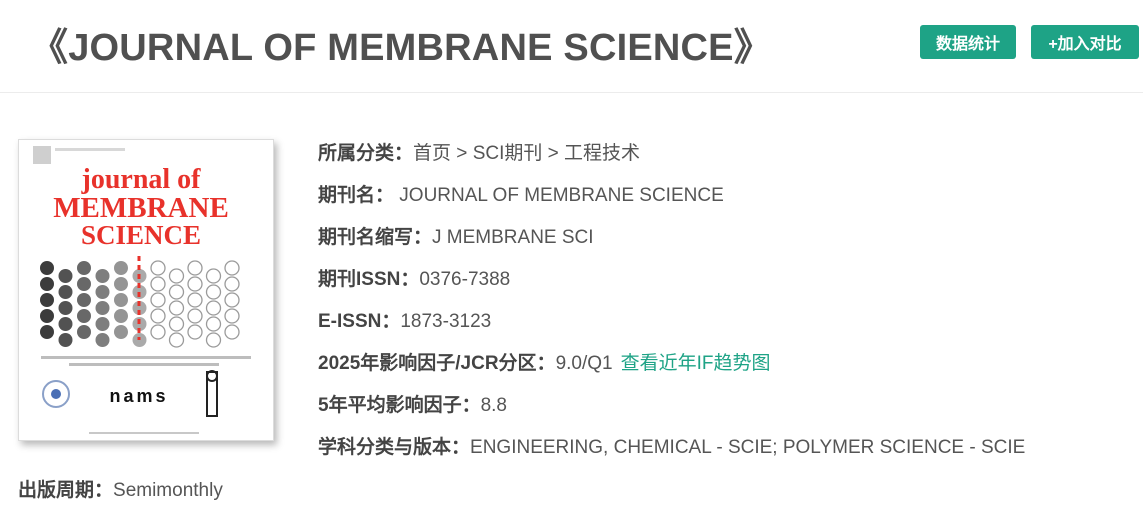  I want to click on impact-factor-label: 2025年影响因子/JCR分区：, so click(437, 363).